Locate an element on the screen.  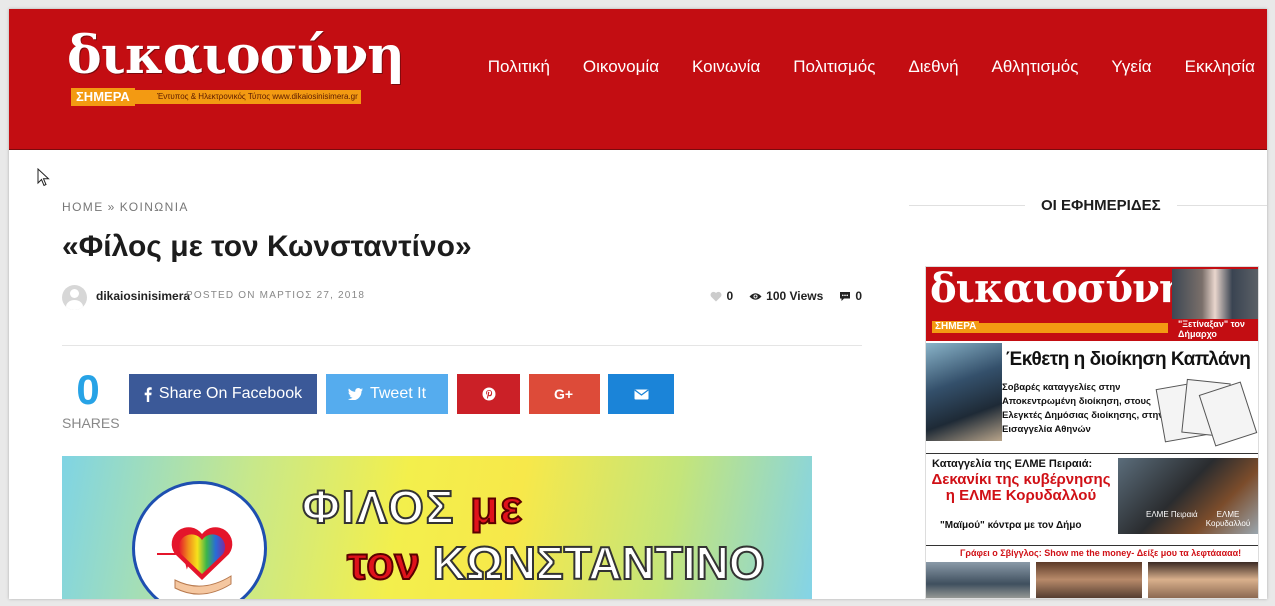
share-facebook-button: Share On Facebook is located at coordinates (223, 394).